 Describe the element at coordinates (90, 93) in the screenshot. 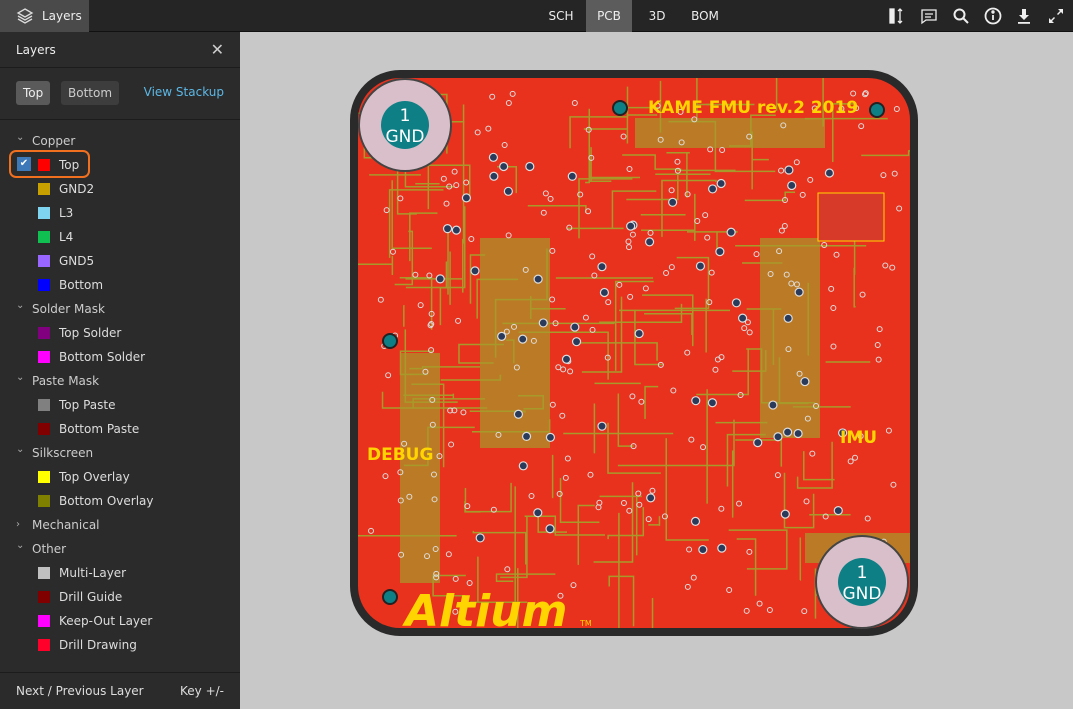

I see `bottom-side-button: Bottom` at that location.